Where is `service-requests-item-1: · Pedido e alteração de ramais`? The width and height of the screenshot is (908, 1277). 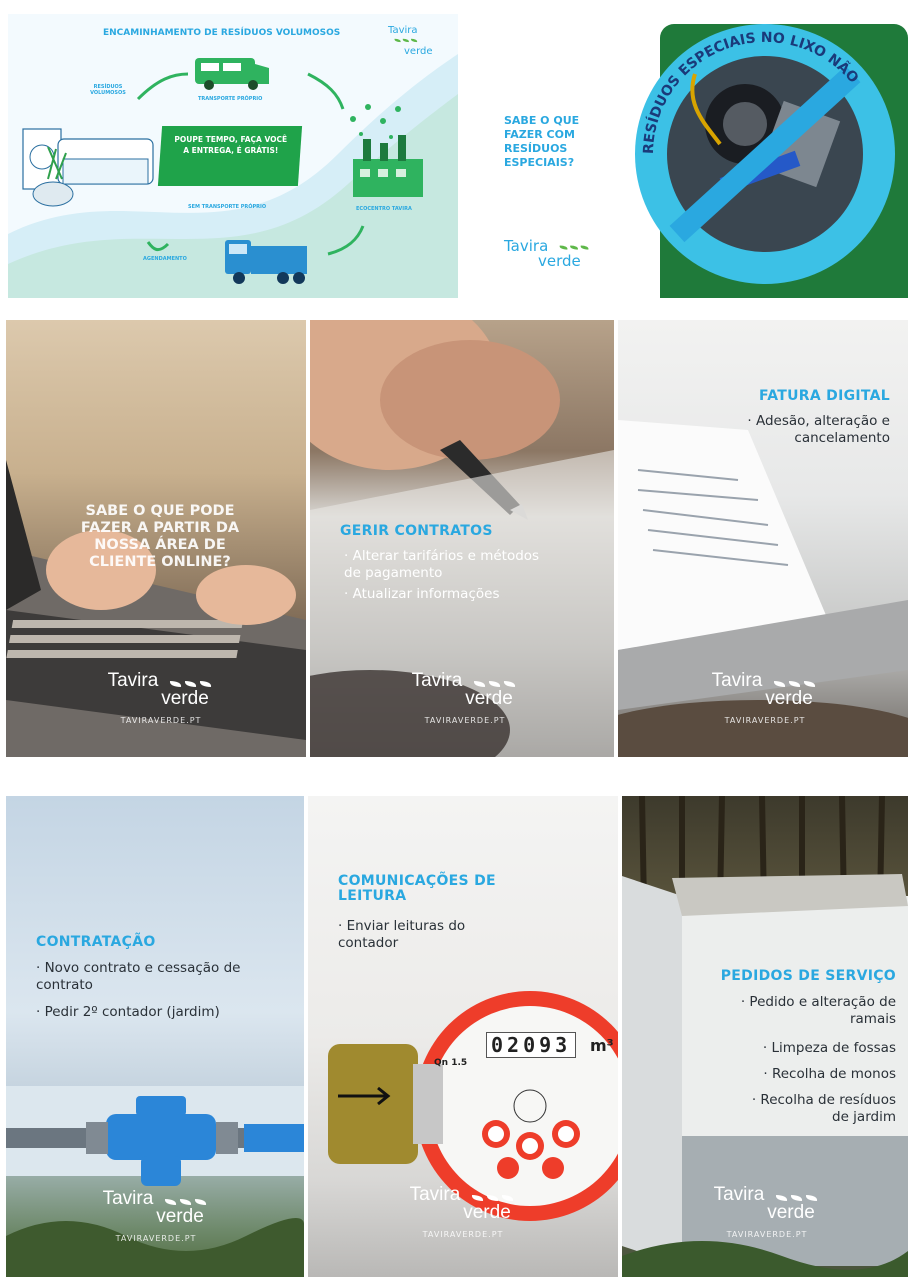
service-requests-item-1: · Pedido e alteração de ramais is located at coordinates (818, 1010).